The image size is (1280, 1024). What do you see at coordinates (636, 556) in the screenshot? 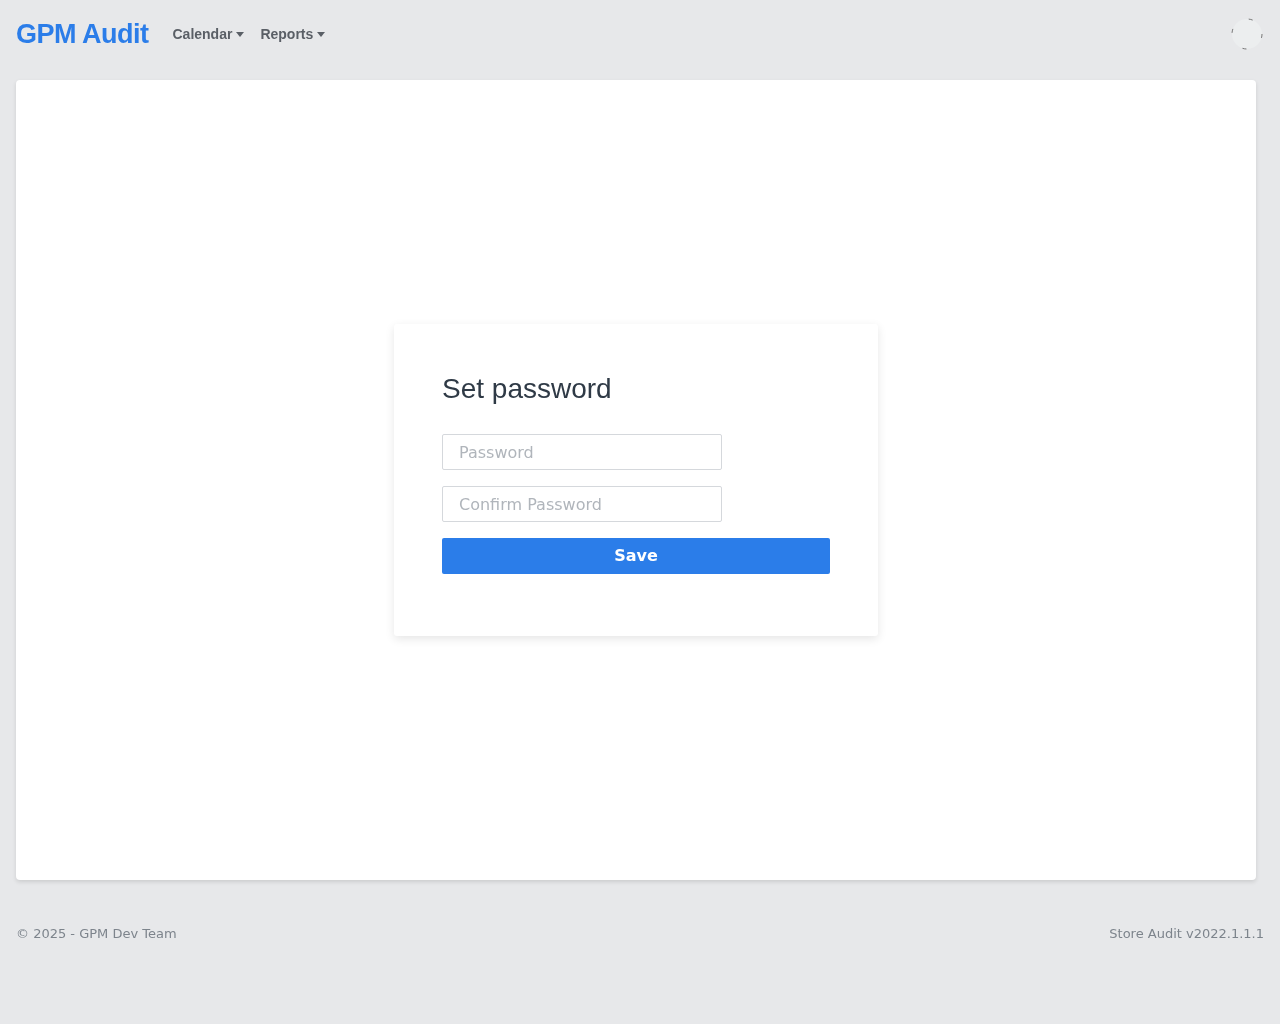
I see `save-button: Save` at bounding box center [636, 556].